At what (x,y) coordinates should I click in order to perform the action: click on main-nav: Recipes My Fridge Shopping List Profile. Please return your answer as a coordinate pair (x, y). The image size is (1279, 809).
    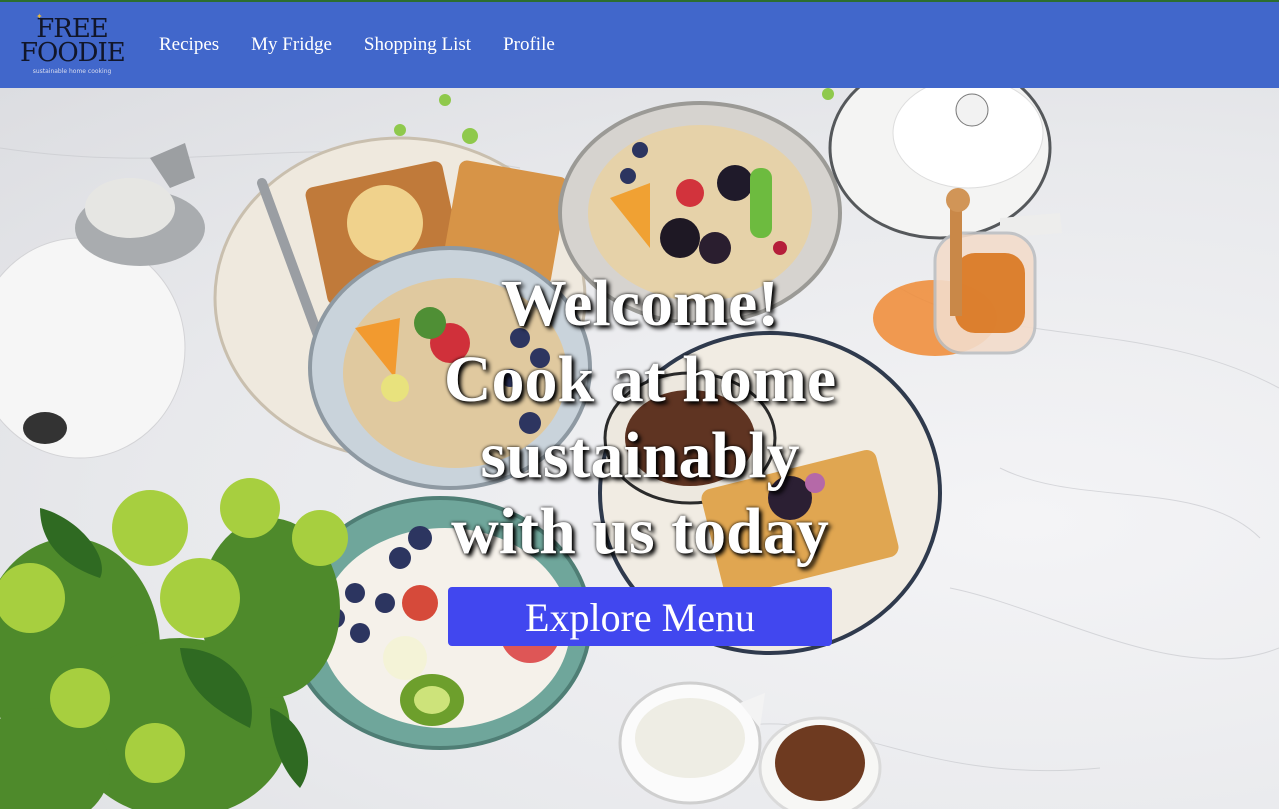
    Looking at the image, I should click on (373, 45).